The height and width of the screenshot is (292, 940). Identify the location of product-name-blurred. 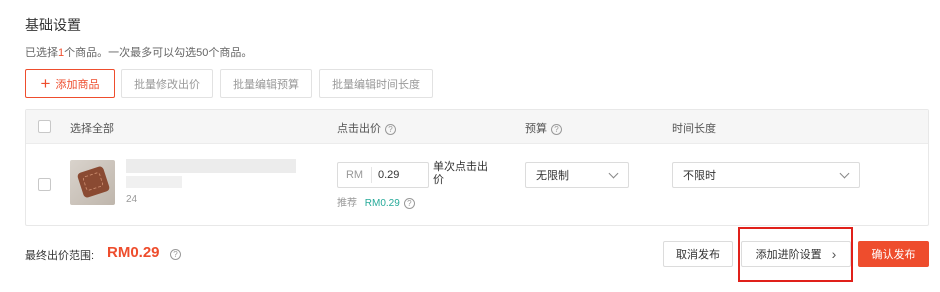
(211, 166).